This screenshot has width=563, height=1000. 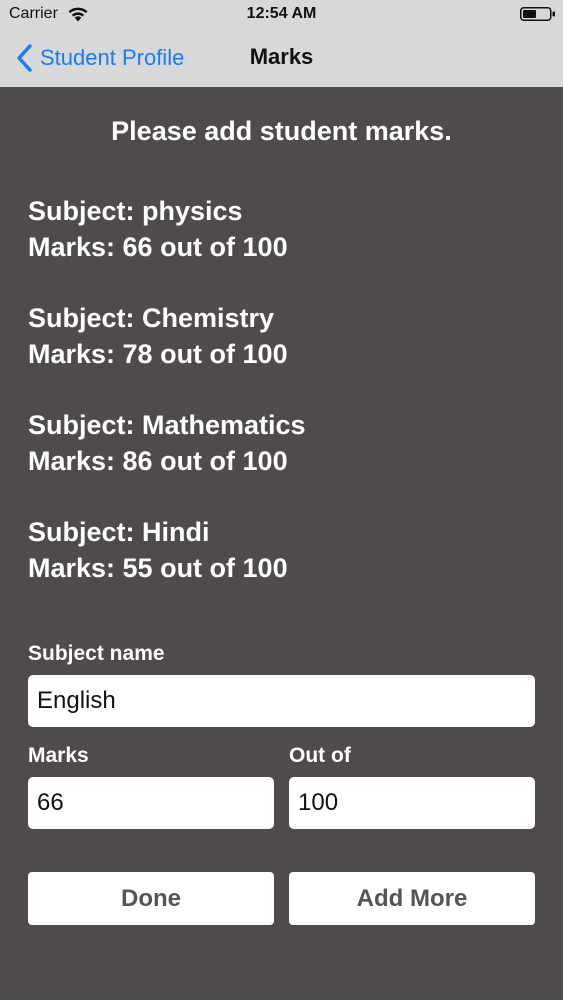 What do you see at coordinates (96, 653) in the screenshot?
I see `subject-name-label: Subject name` at bounding box center [96, 653].